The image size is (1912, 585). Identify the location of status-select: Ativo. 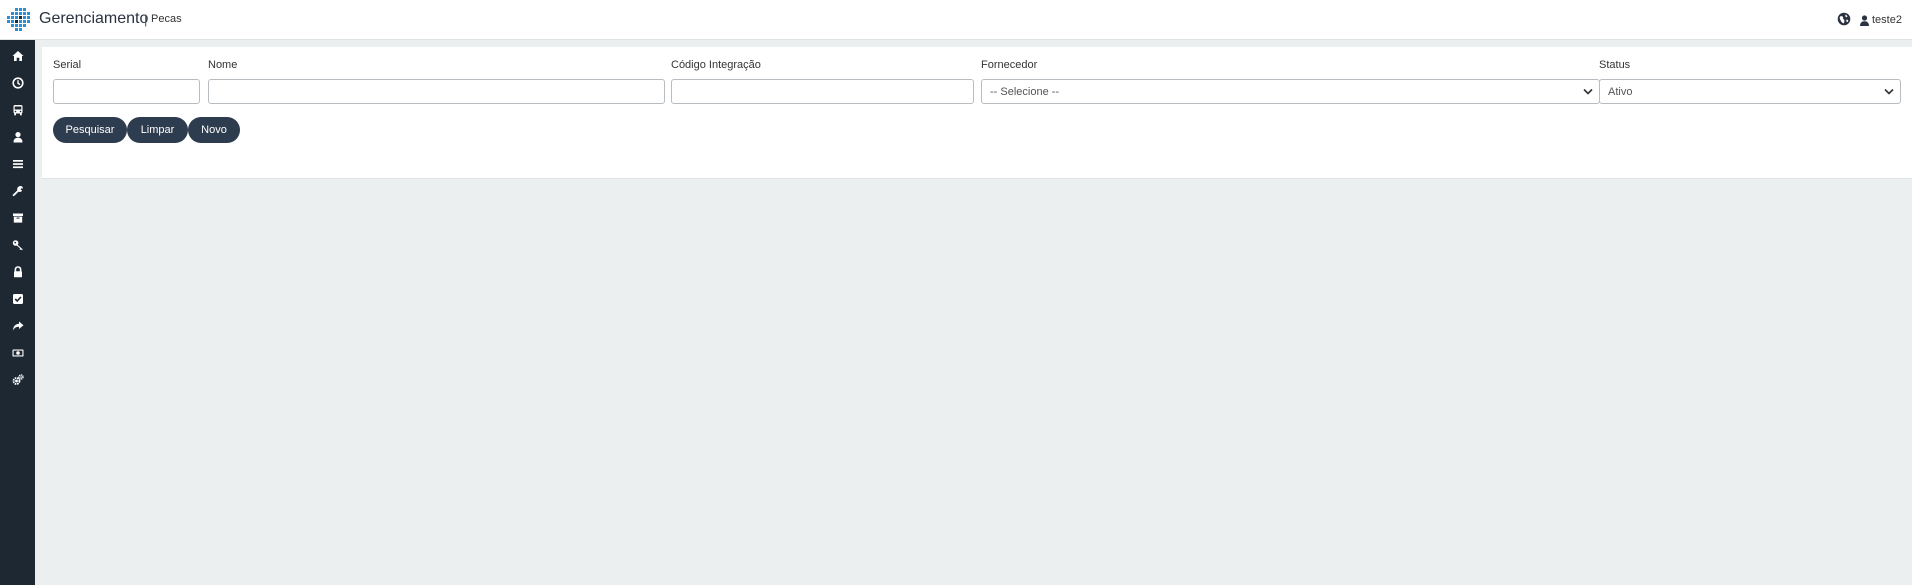
(1750, 91).